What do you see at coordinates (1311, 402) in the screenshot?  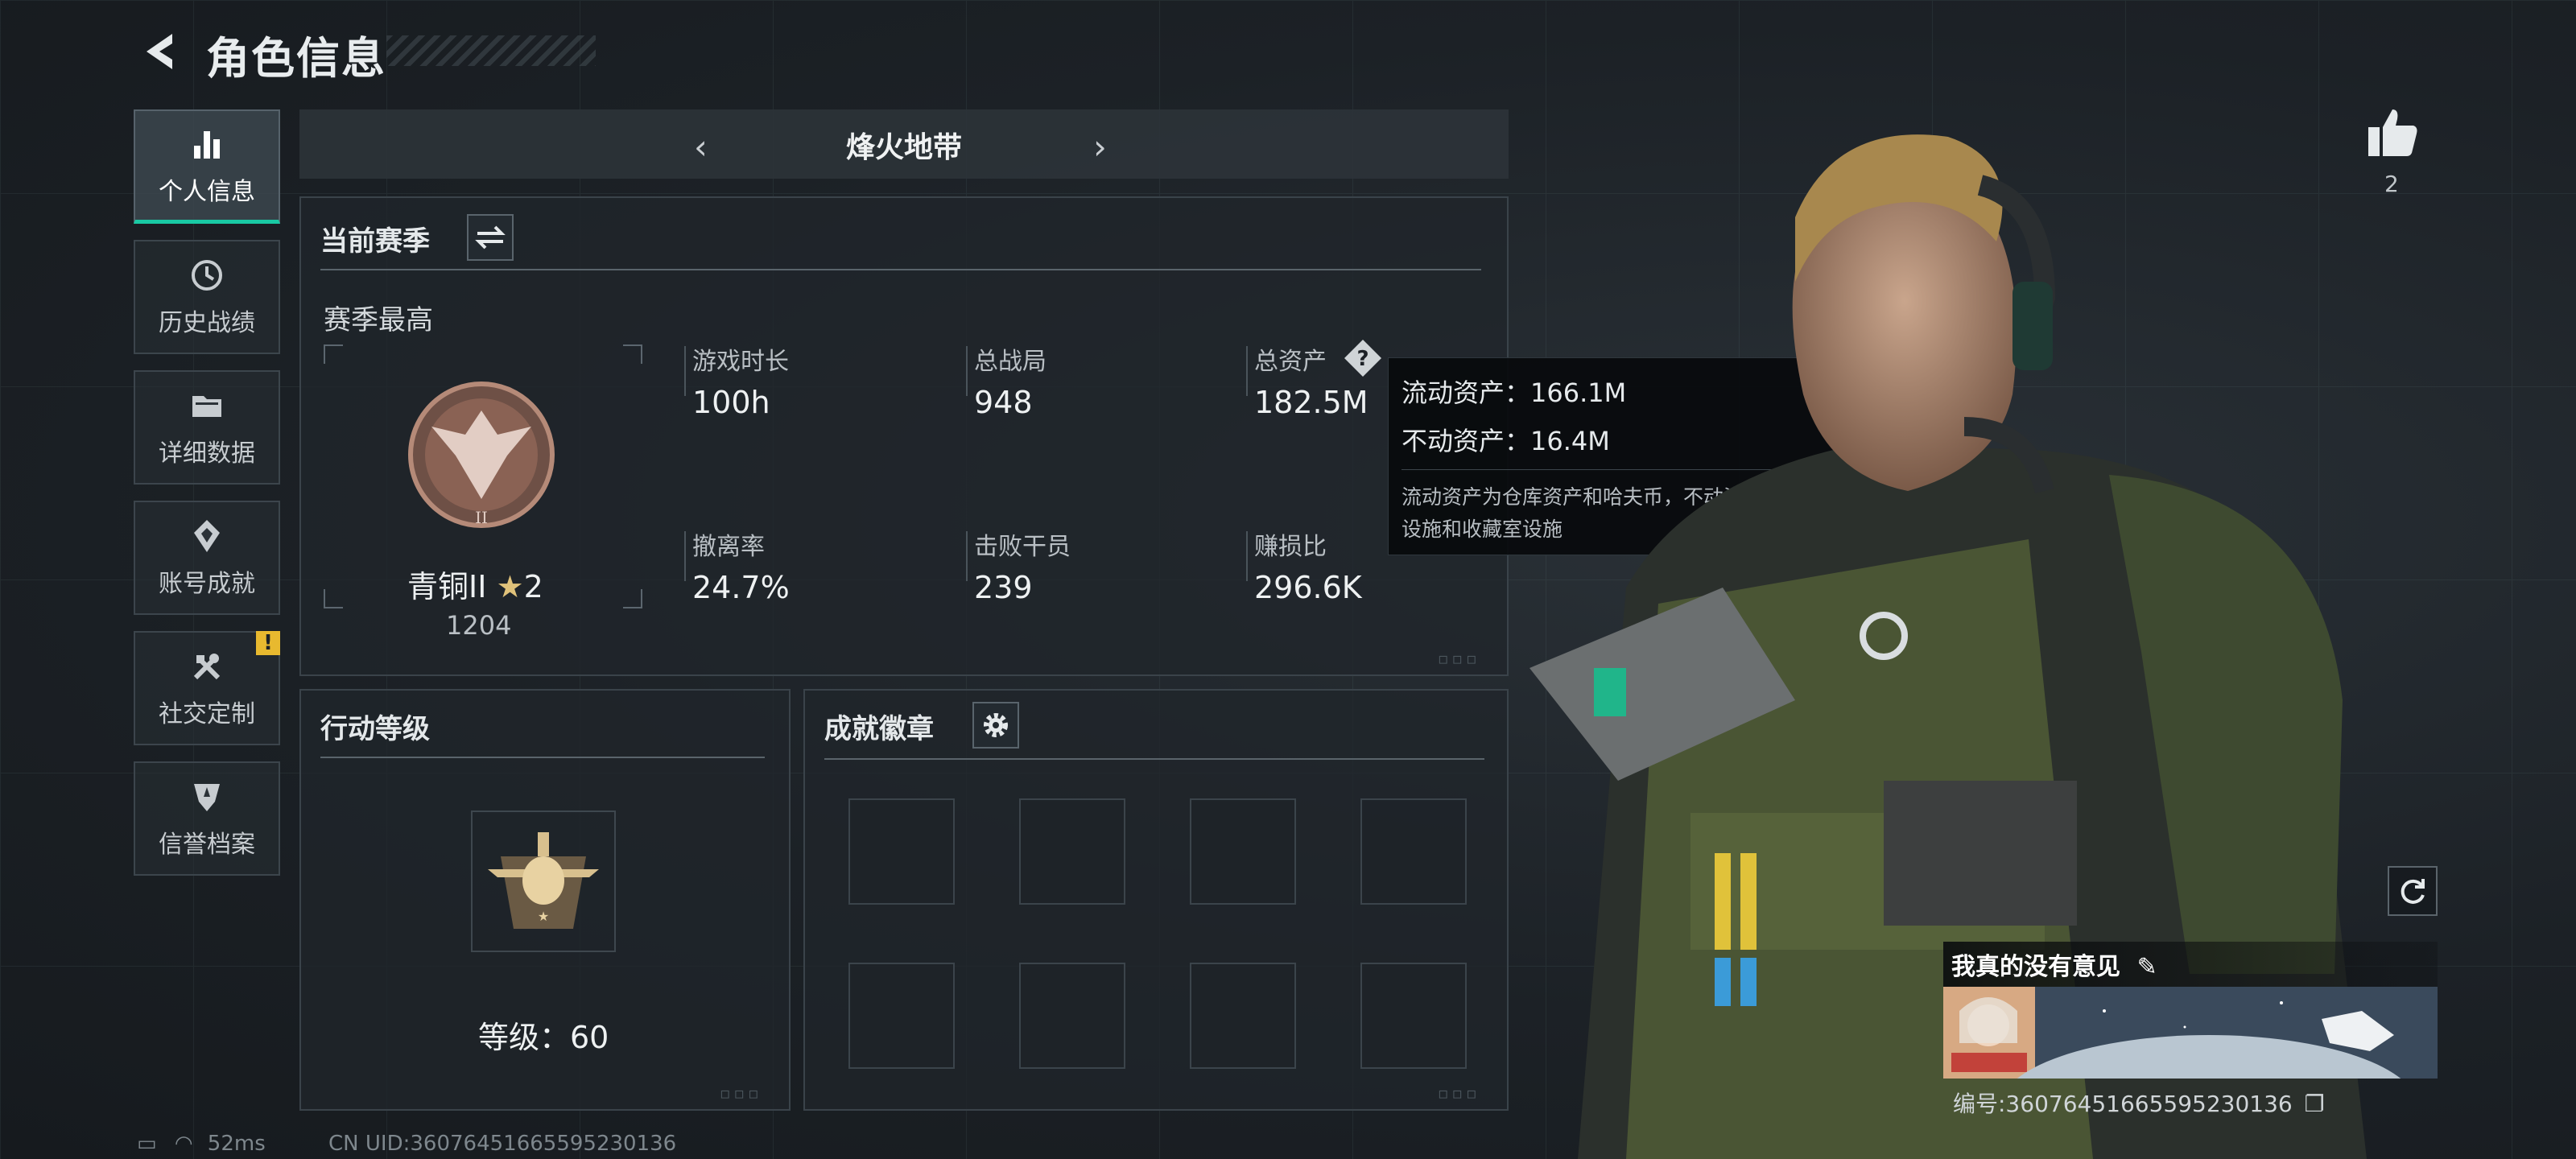 I see `stat-value: 182.5M` at bounding box center [1311, 402].